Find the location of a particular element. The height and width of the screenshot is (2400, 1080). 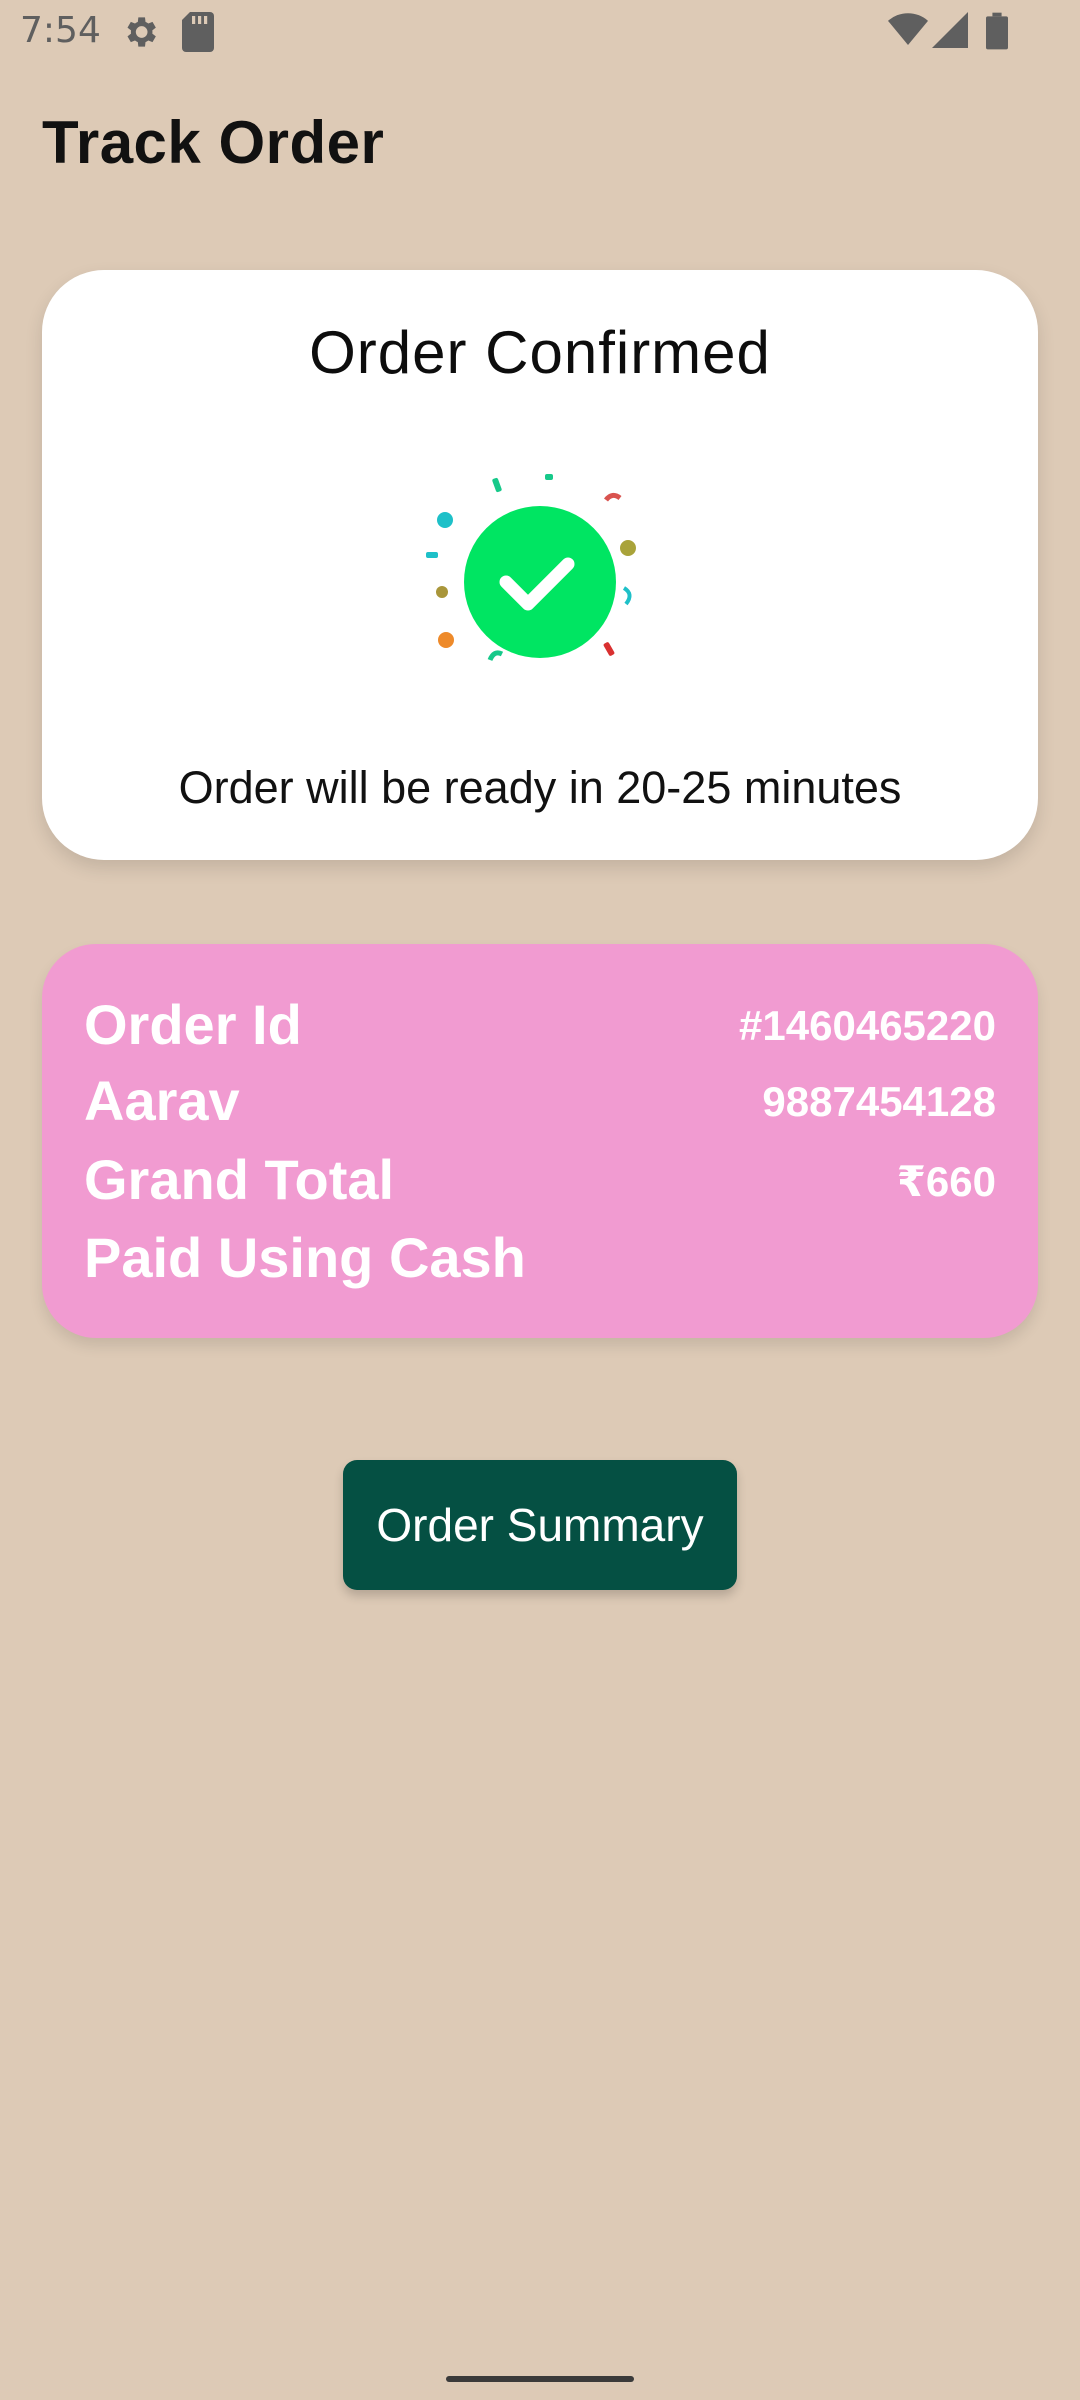

order-id-row: Order Id #1460465220 is located at coordinates (540, 1027).